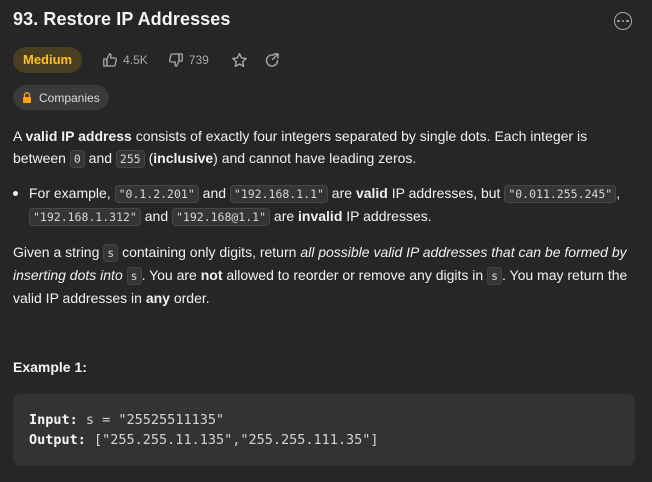  I want to click on text: . You are, so click(171, 275).